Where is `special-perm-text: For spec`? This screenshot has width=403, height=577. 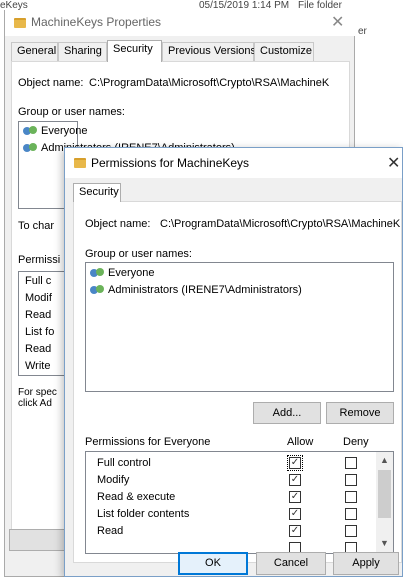
special-perm-text: For spec is located at coordinates (37, 392).